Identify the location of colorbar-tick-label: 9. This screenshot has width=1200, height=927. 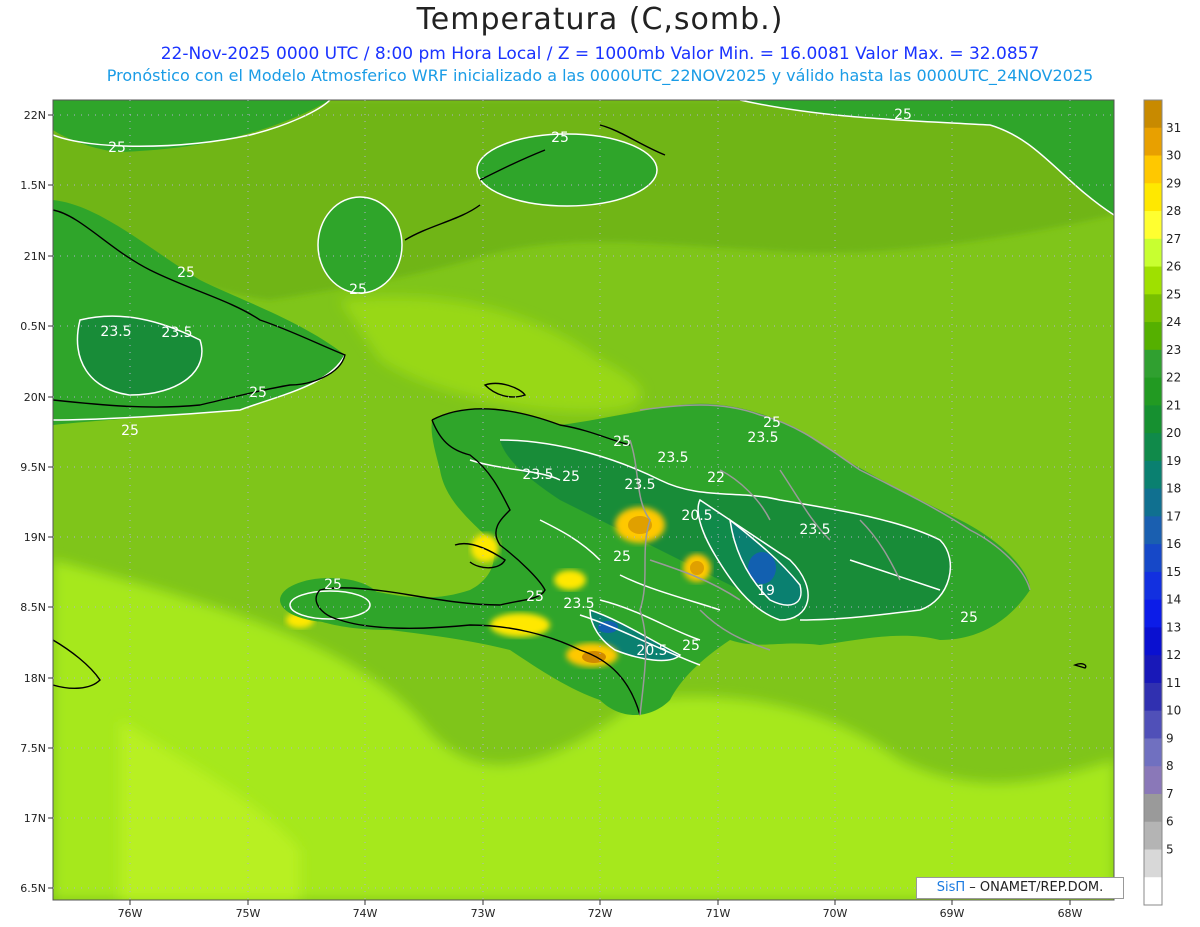
(1170, 738).